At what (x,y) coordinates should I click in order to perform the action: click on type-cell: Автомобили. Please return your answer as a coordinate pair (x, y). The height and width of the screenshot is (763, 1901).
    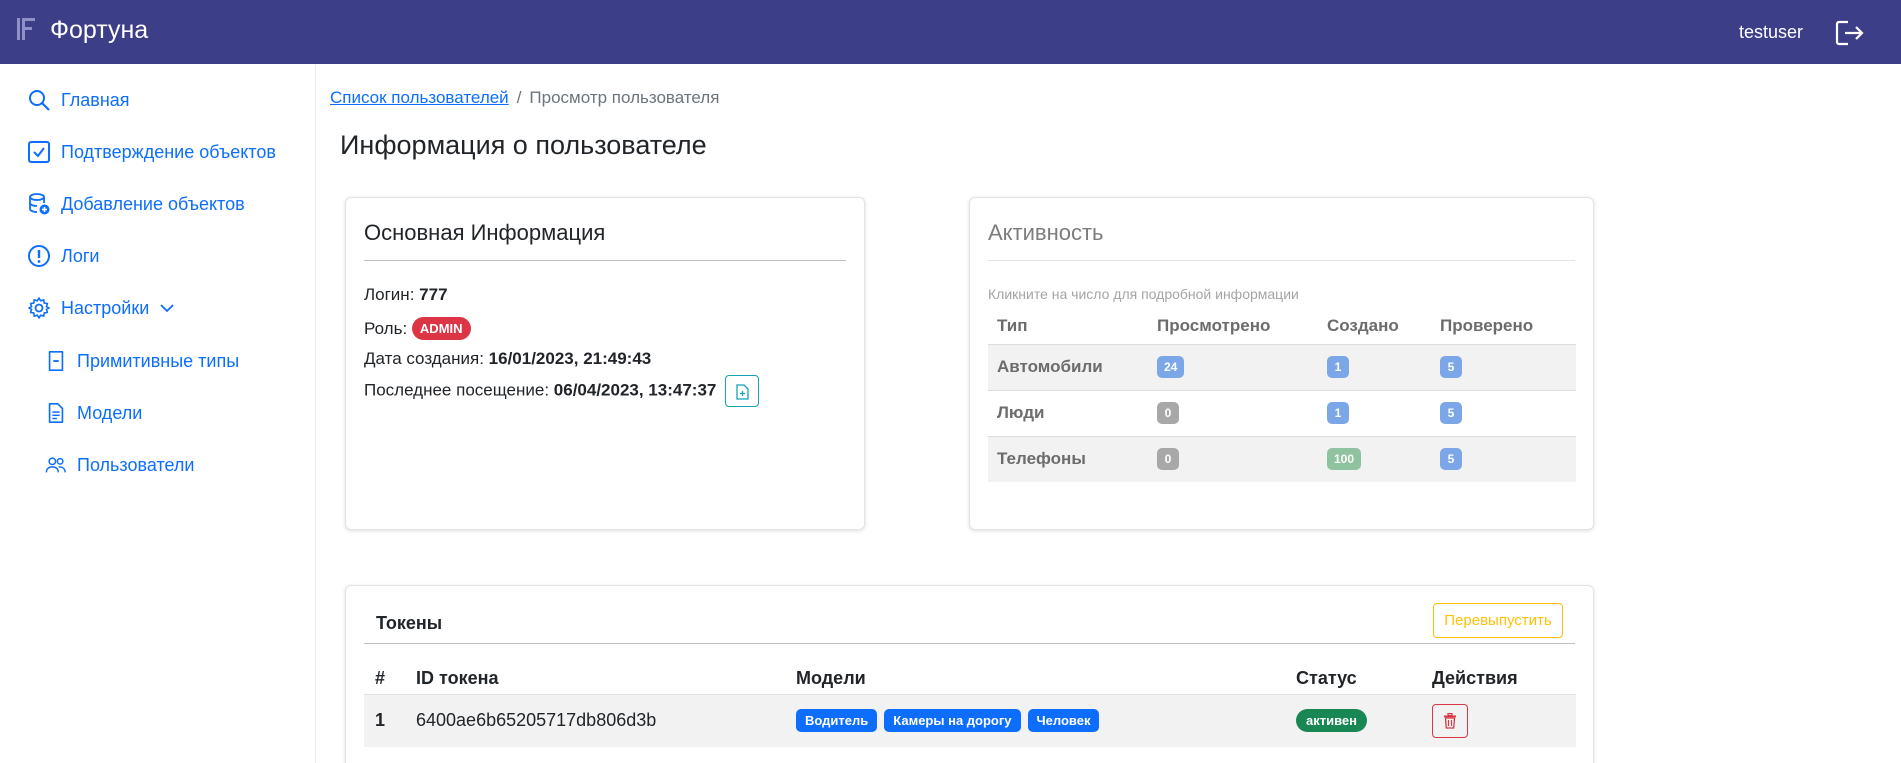
    Looking at the image, I should click on (1068, 366).